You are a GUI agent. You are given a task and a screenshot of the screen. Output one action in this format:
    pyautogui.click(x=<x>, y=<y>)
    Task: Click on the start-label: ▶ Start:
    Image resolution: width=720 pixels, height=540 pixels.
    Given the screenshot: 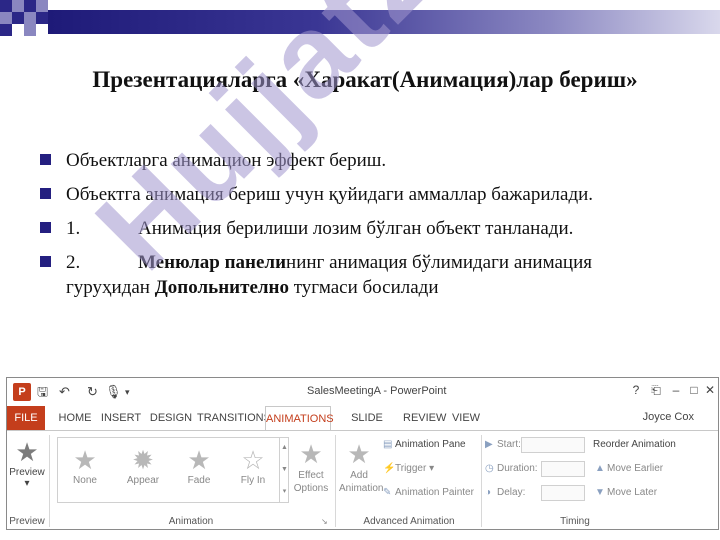 What is the action you would take?
    pyautogui.click(x=503, y=444)
    